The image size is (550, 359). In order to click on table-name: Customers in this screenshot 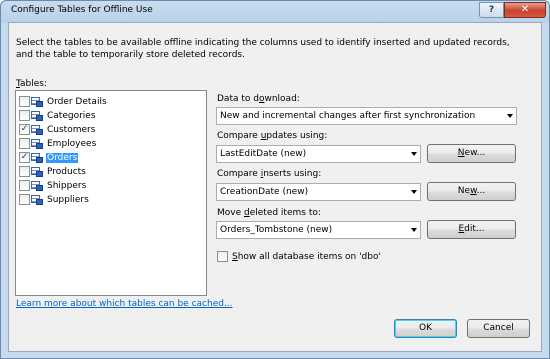, I will do `click(71, 129)`.